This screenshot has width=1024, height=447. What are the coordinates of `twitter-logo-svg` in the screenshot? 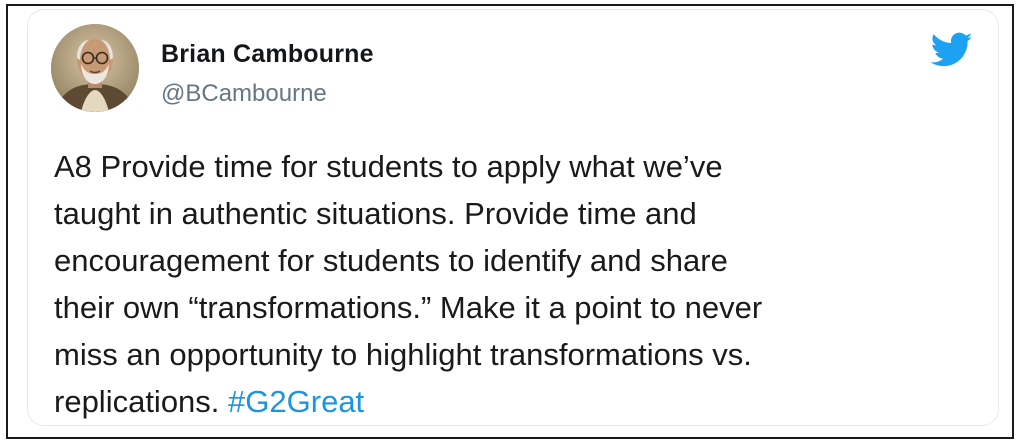 It's located at (951, 49).